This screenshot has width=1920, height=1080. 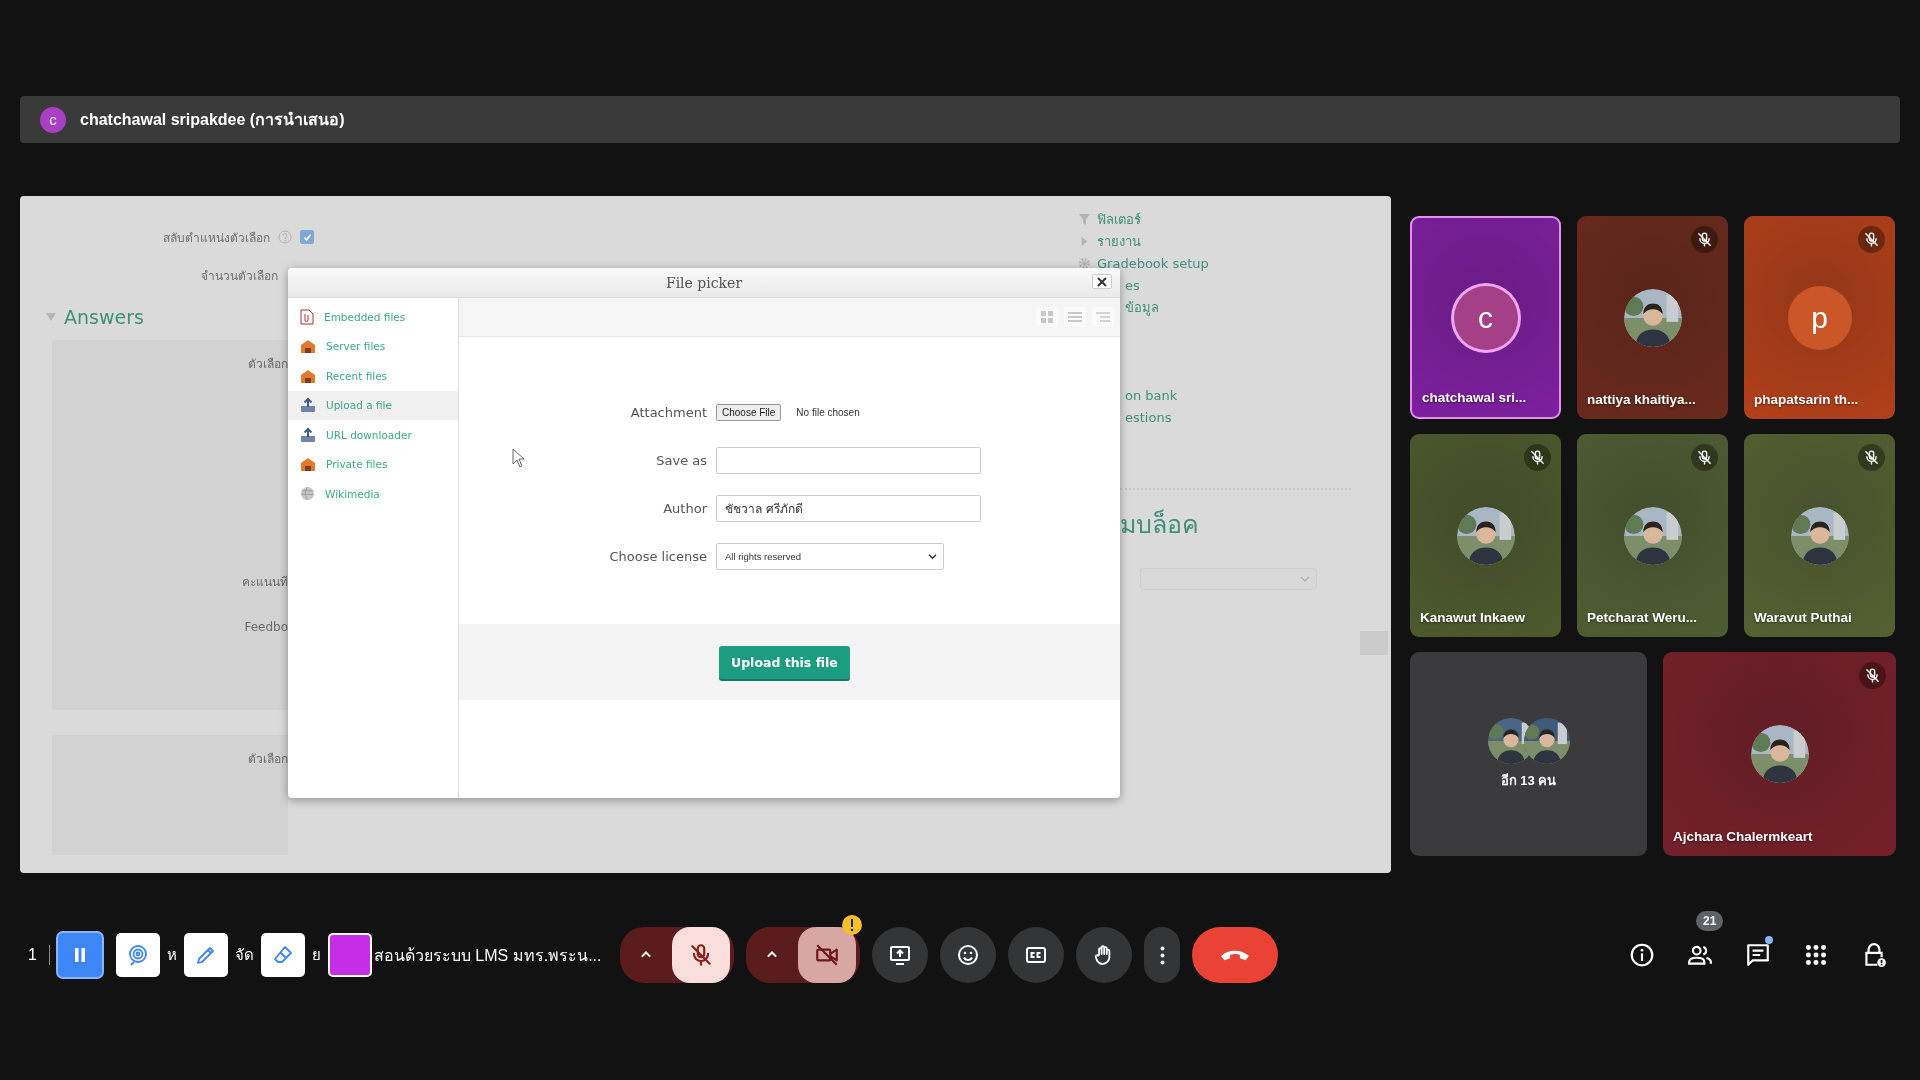 What do you see at coordinates (373, 317) in the screenshot?
I see `repository-item: Embedded files` at bounding box center [373, 317].